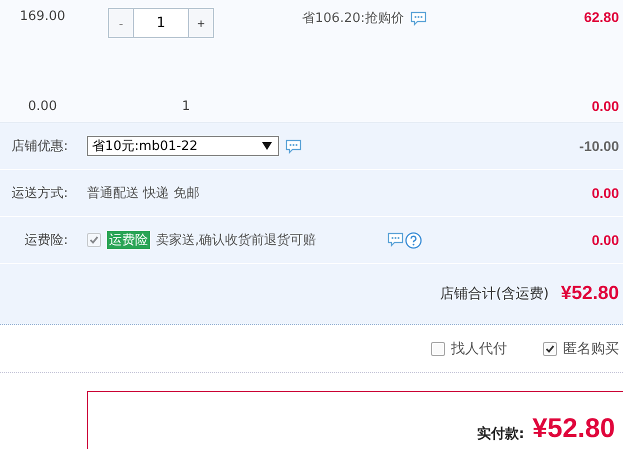 This screenshot has width=623, height=449. Describe the element at coordinates (42, 16) in the screenshot. I see `unit-price: 169.00` at that location.